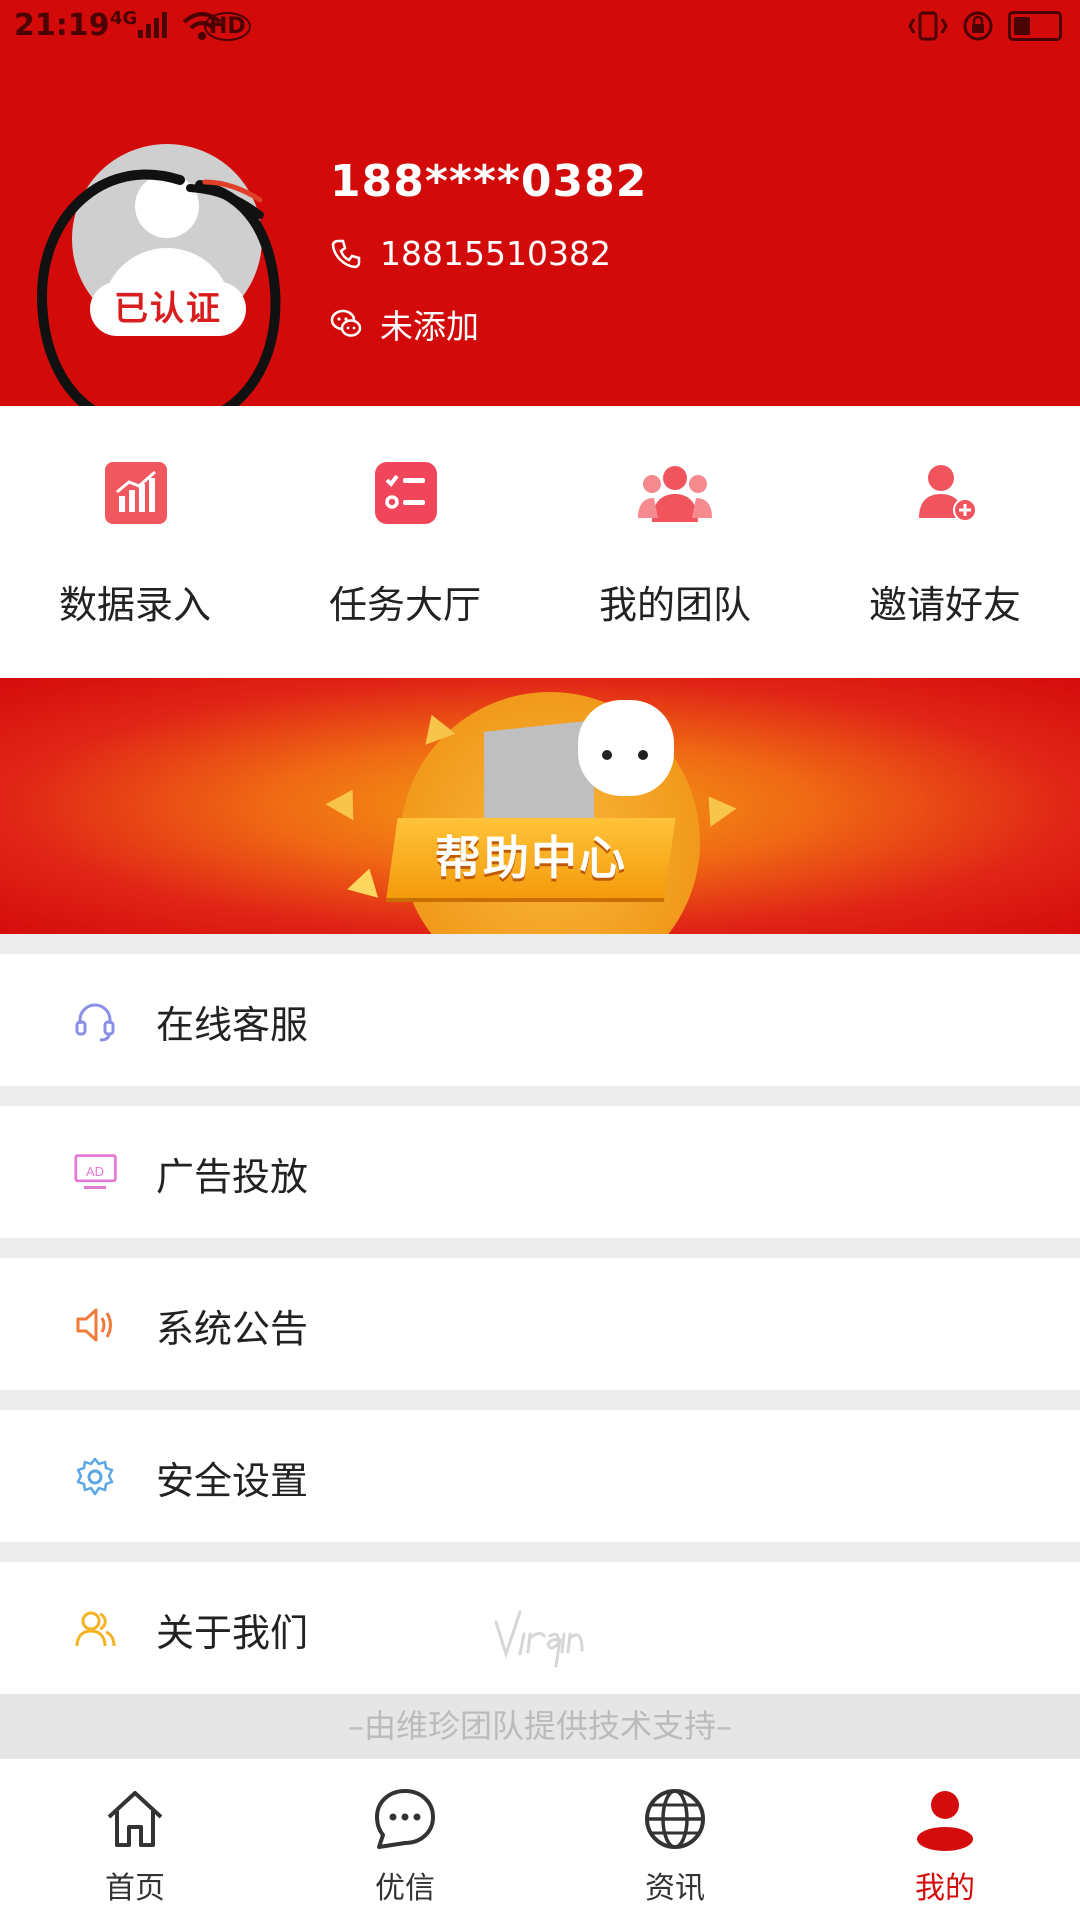 The image size is (1080, 1921). Describe the element at coordinates (540, 1476) in the screenshot. I see `menu-security-settings: 安全设置` at that location.